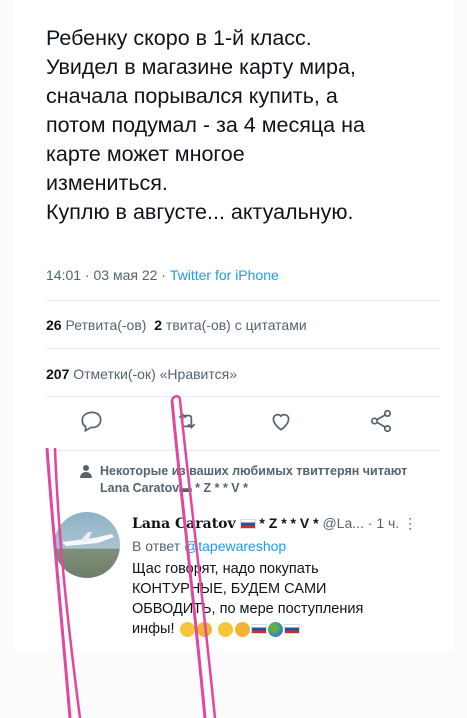 The width and height of the screenshot is (467, 718). Describe the element at coordinates (204, 629) in the screenshot. I see `point-emoji-icon` at that location.